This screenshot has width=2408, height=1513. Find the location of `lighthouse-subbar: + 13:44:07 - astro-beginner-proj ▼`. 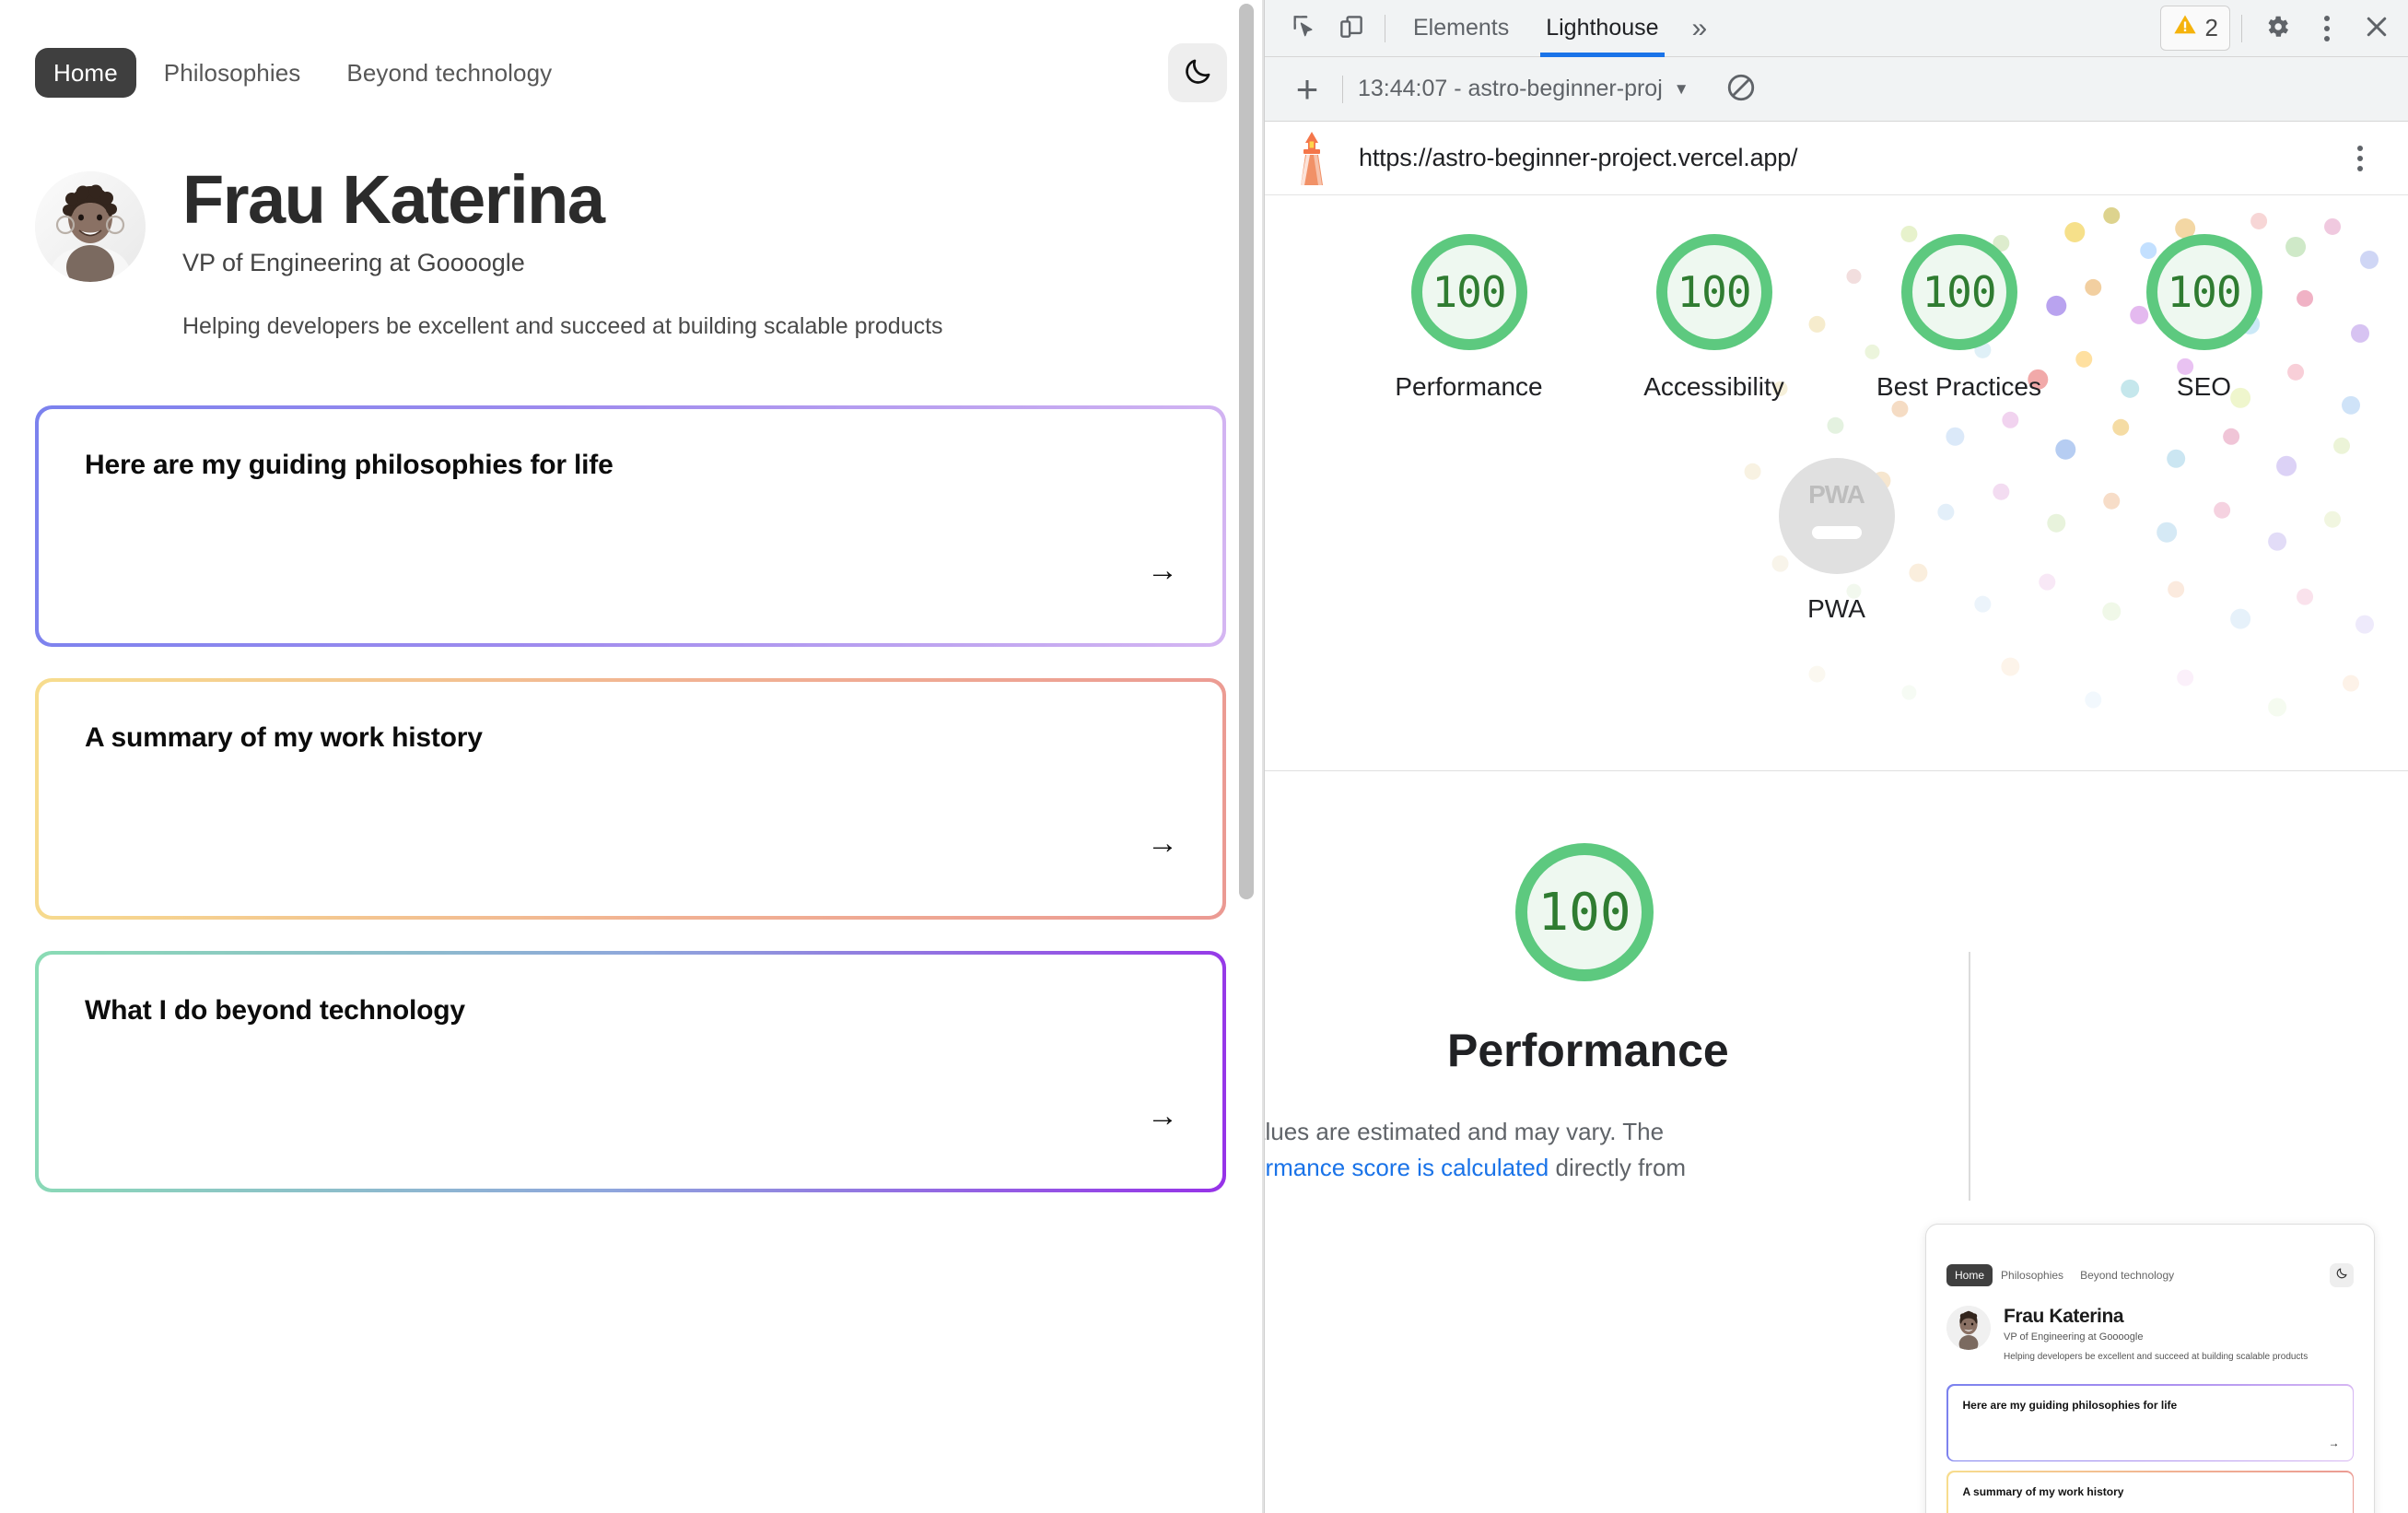

lighthouse-subbar: + 13:44:07 - astro-beginner-proj ▼ is located at coordinates (1837, 90).